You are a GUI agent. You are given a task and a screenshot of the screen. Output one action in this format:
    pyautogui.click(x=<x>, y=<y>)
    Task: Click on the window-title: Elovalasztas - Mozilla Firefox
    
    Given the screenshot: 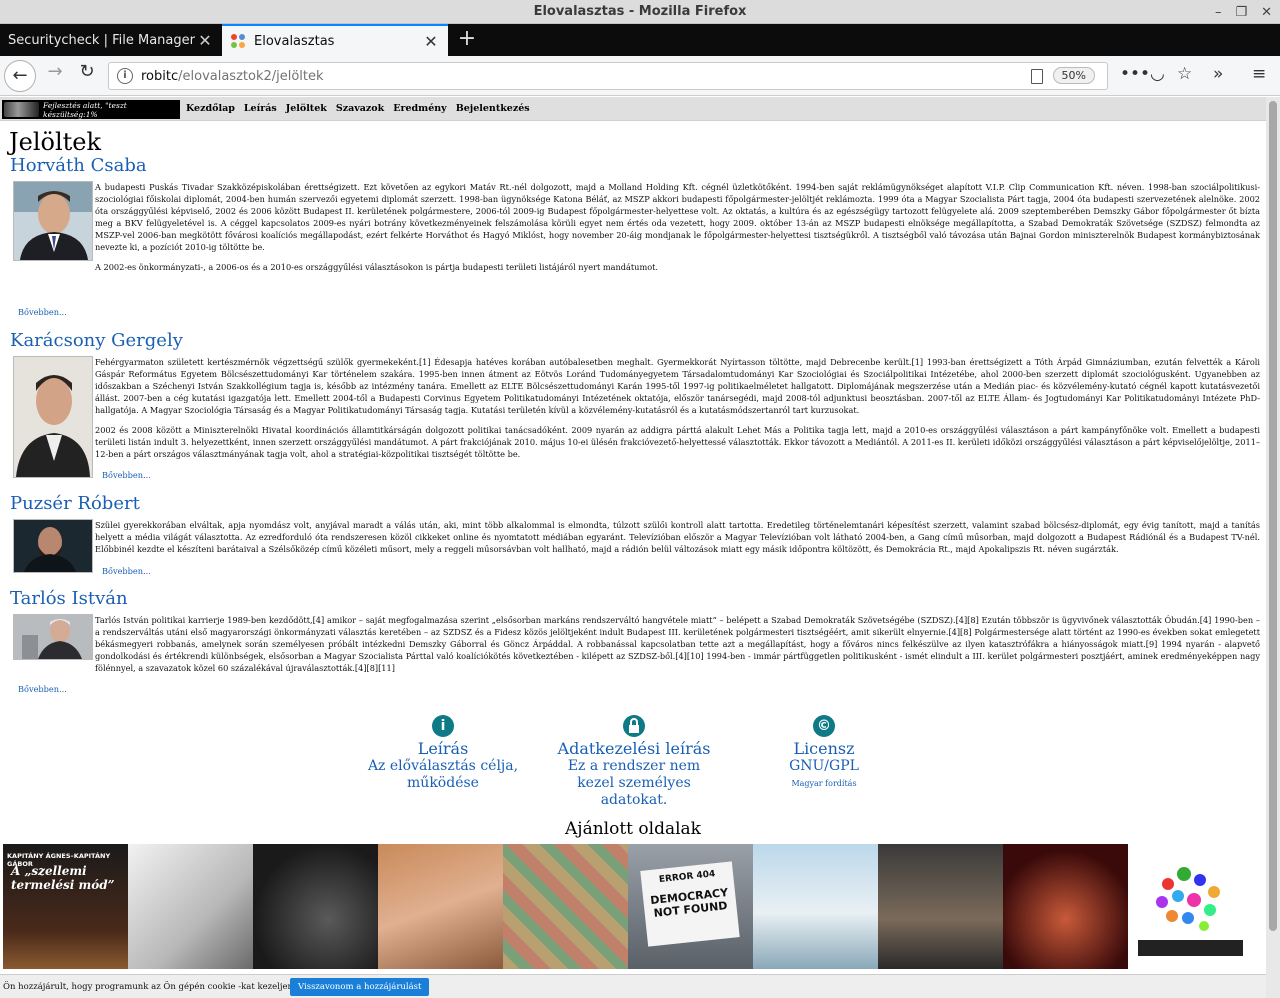 What is the action you would take?
    pyautogui.click(x=640, y=11)
    